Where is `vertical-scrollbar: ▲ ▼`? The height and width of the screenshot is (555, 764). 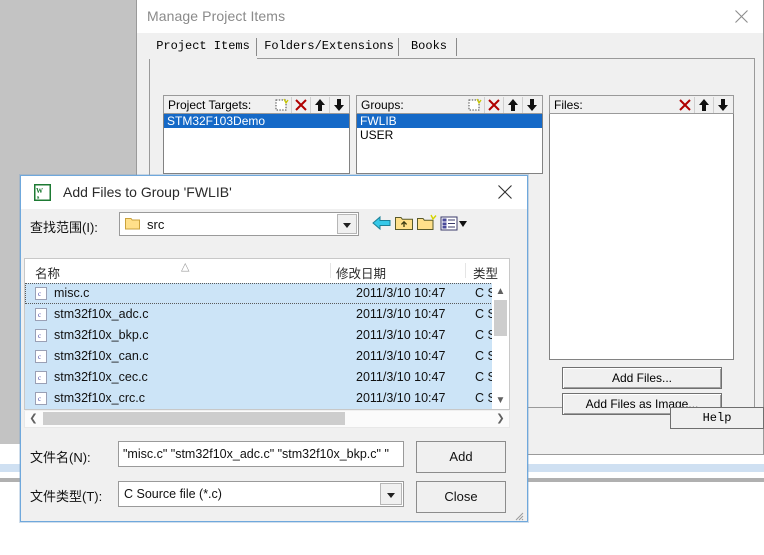 vertical-scrollbar: ▲ ▼ is located at coordinates (500, 346).